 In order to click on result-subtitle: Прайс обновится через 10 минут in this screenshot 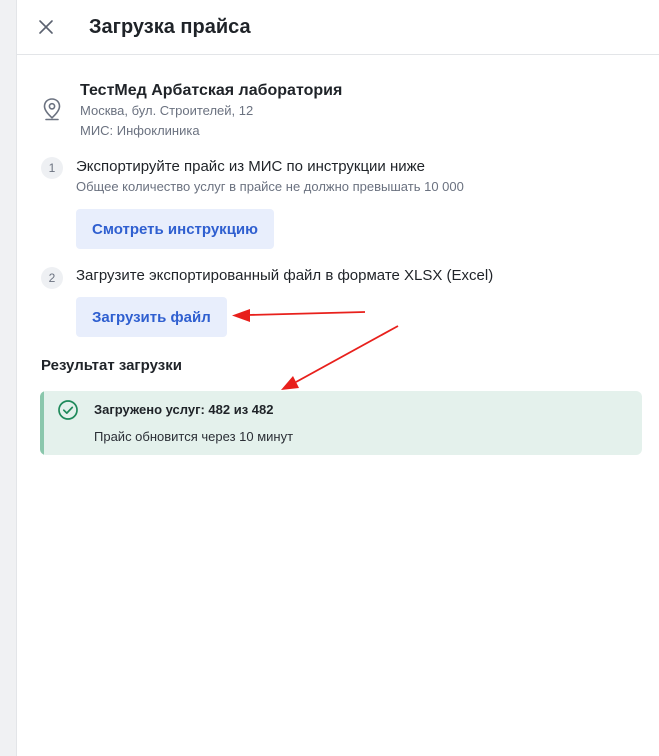, I will do `click(194, 436)`.